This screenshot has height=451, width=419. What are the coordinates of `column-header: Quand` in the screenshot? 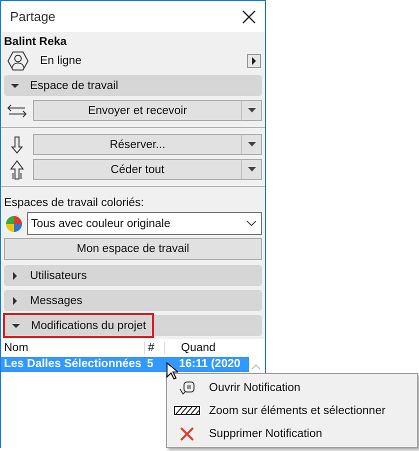 It's located at (215, 348).